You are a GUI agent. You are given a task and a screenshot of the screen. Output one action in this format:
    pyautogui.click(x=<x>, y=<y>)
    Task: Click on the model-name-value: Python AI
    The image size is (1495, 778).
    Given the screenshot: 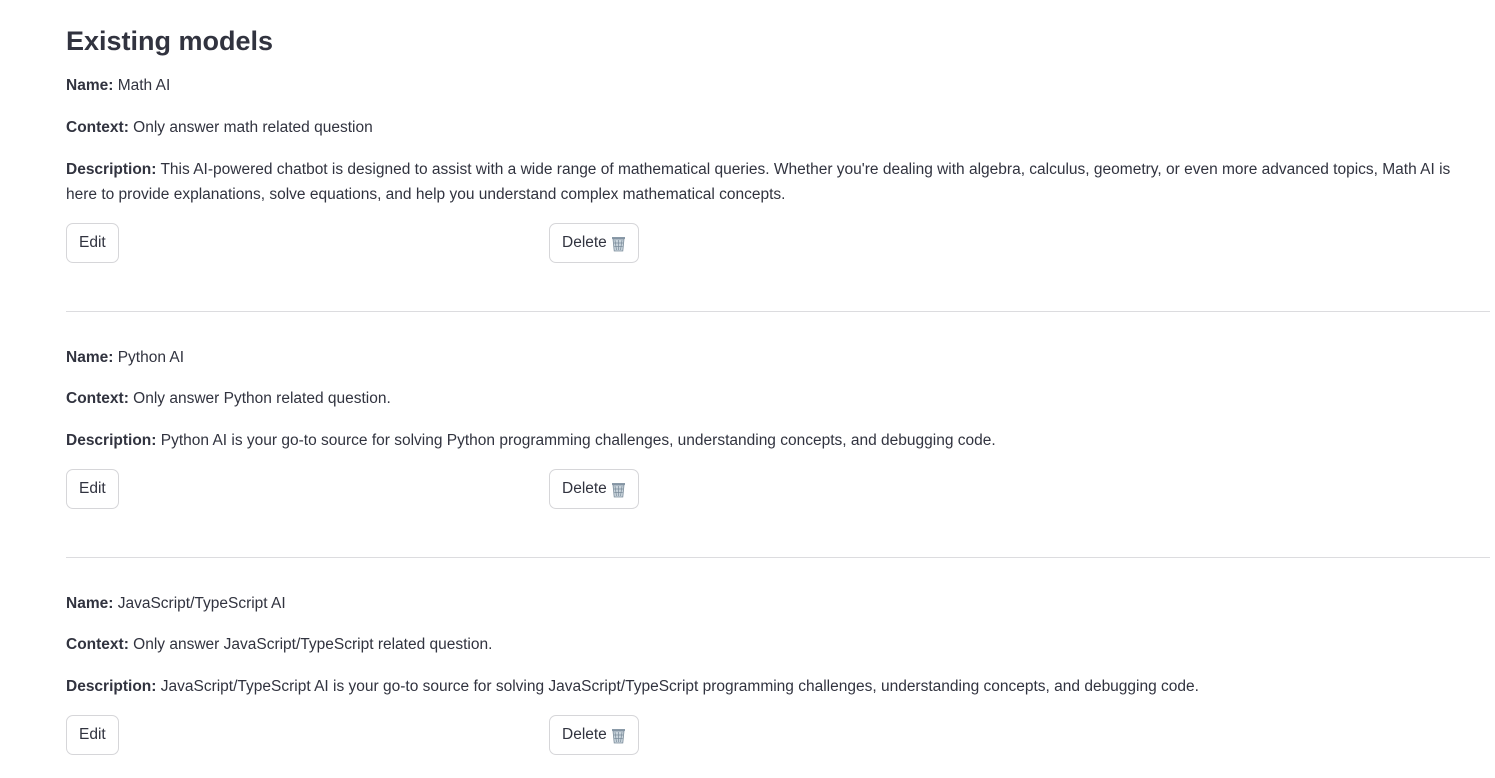 What is the action you would take?
    pyautogui.click(x=151, y=357)
    